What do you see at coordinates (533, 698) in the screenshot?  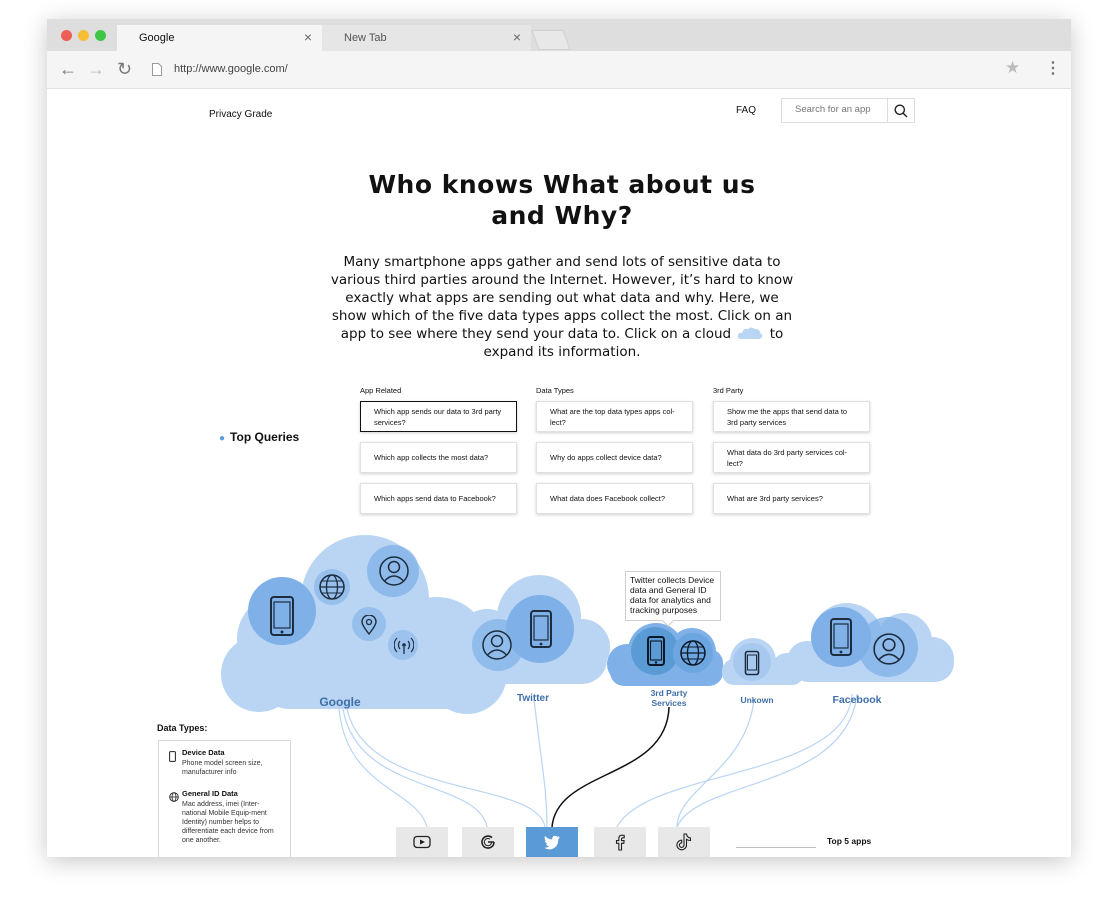 I see `cloud-label-twitter: Twitter` at bounding box center [533, 698].